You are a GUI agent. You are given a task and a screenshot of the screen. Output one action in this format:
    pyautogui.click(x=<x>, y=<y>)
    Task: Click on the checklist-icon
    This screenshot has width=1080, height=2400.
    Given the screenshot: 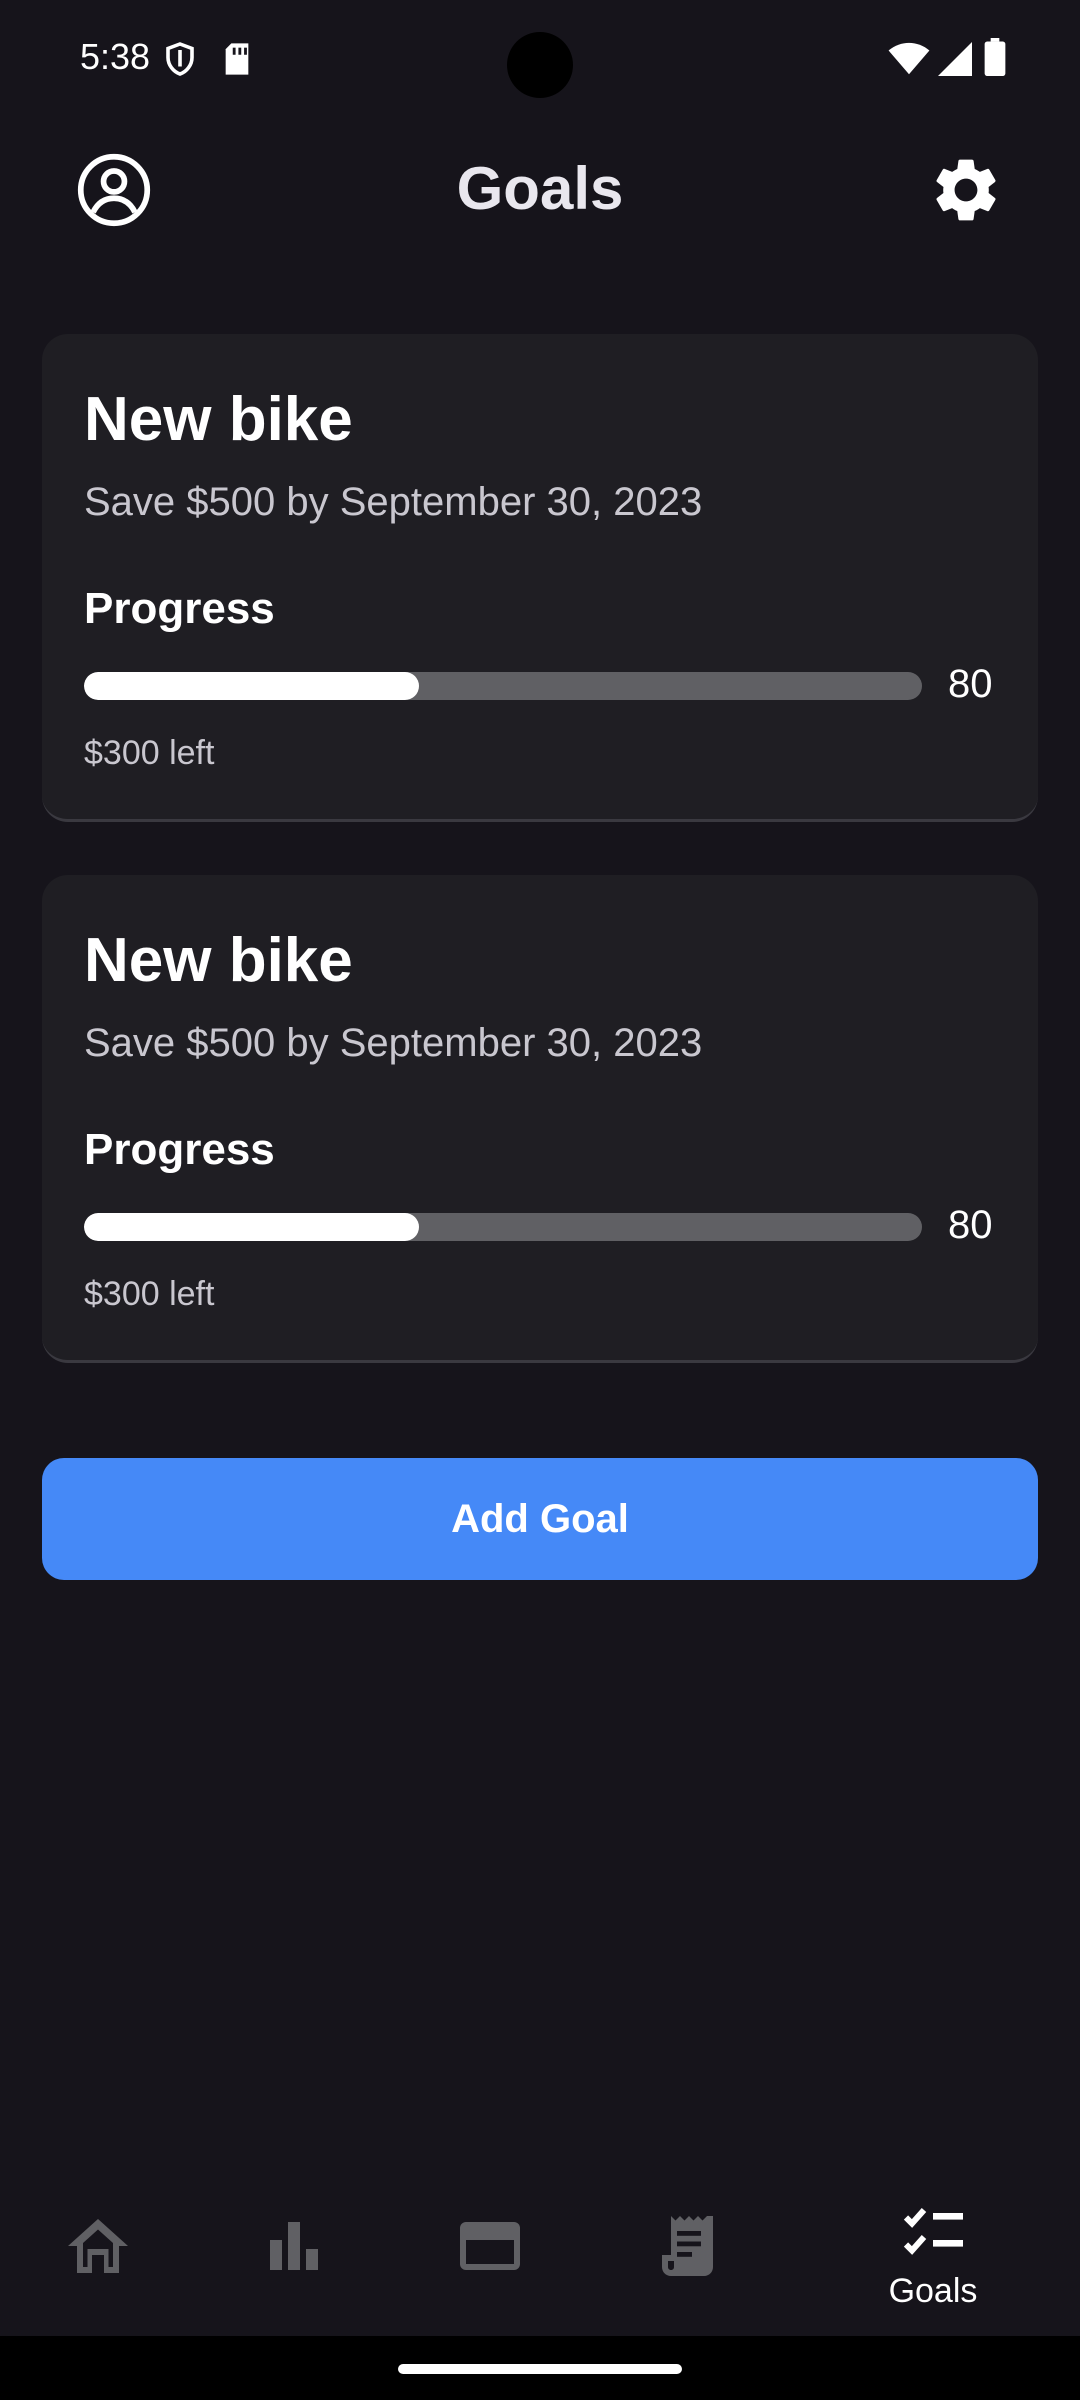 What is the action you would take?
    pyautogui.click(x=933, y=2231)
    